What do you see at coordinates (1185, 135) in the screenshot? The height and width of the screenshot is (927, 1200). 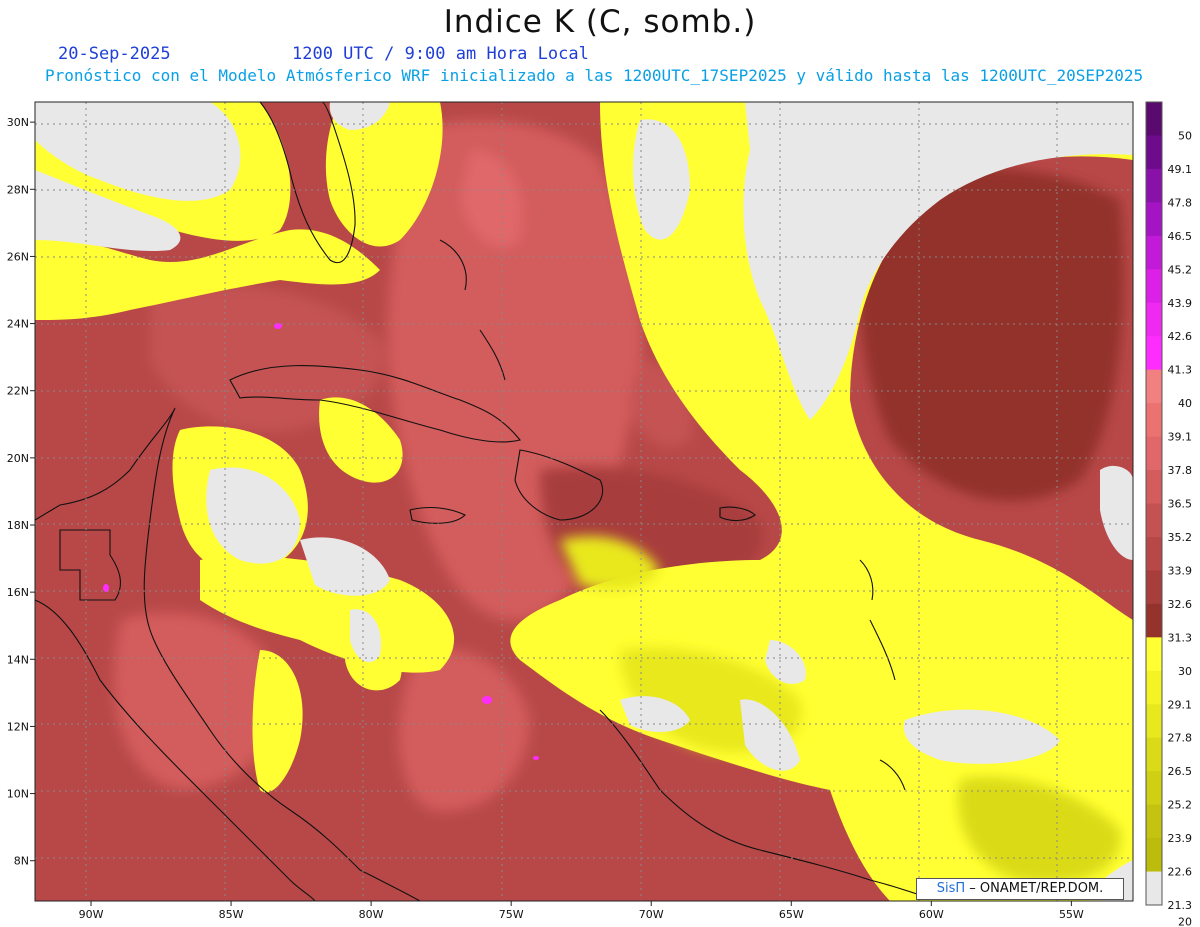 I see `legend-label: 50` at bounding box center [1185, 135].